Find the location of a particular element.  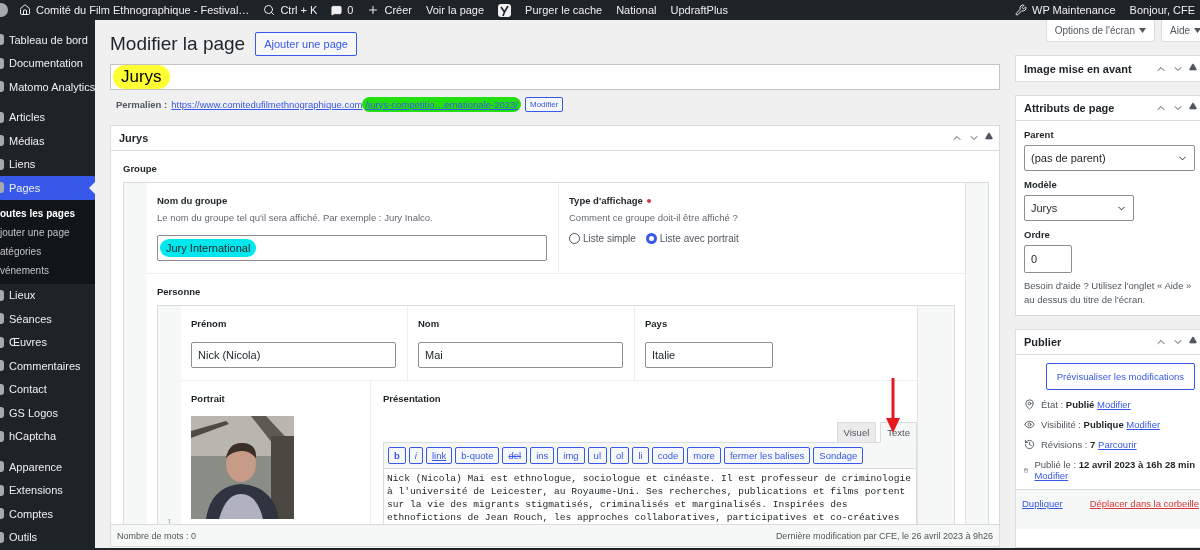

field-label: Nom is located at coordinates (429, 323).